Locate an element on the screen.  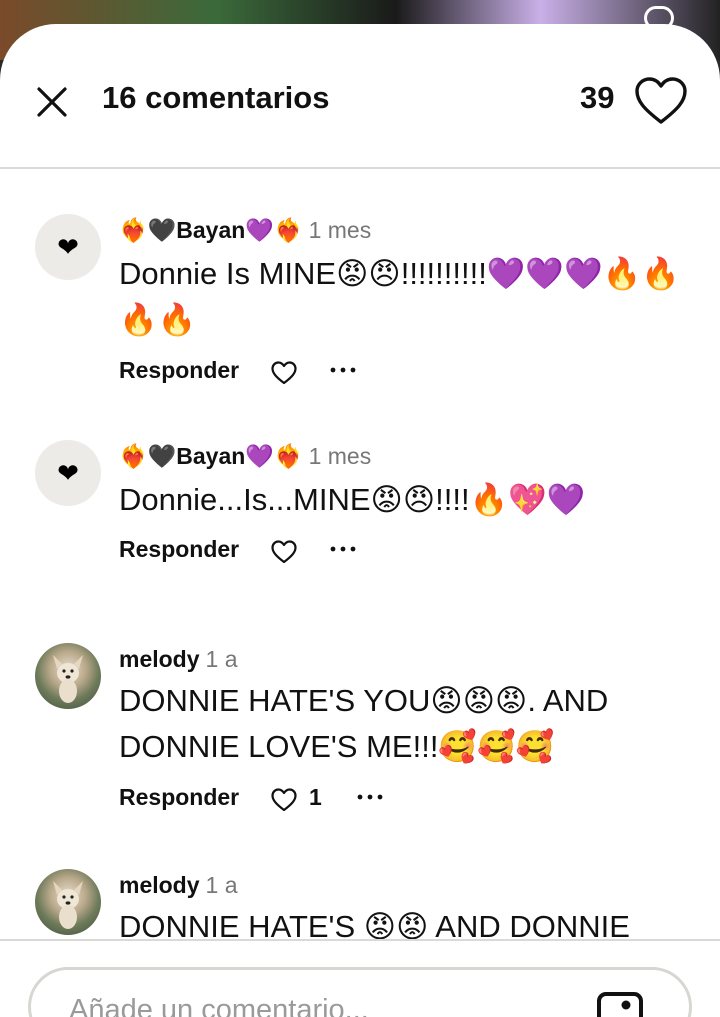
close-icon is located at coordinates (52, 102).